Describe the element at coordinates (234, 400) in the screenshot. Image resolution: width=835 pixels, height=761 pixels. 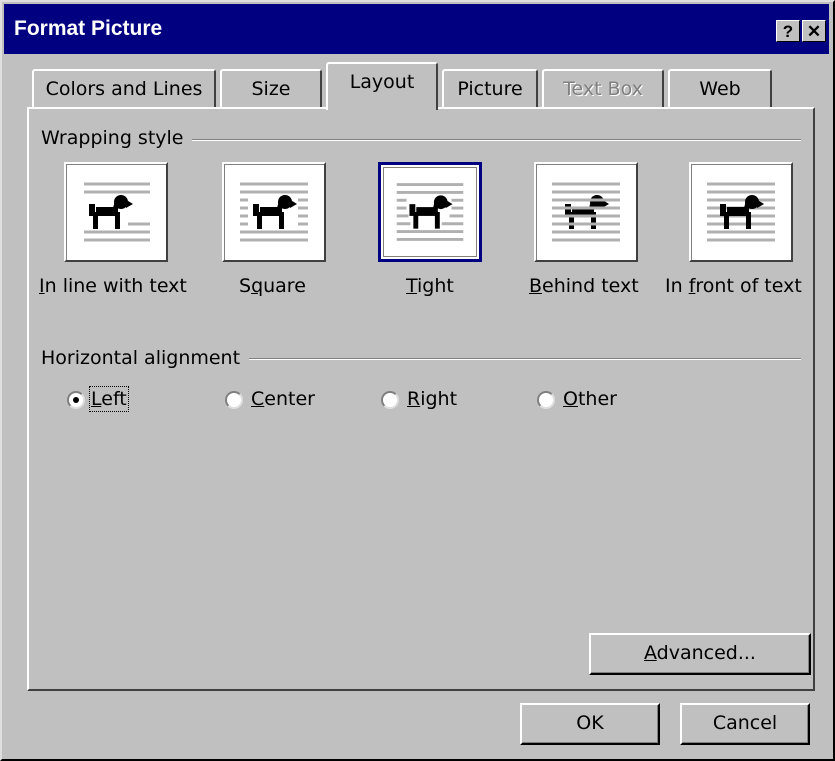
I see `radio-center` at that location.